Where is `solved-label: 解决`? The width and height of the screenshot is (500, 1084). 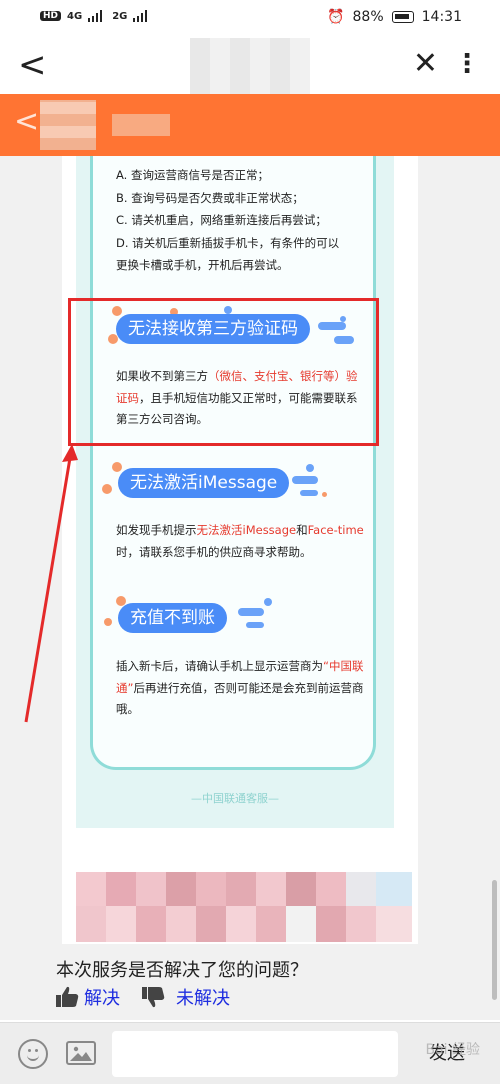 solved-label: 解决 is located at coordinates (102, 998).